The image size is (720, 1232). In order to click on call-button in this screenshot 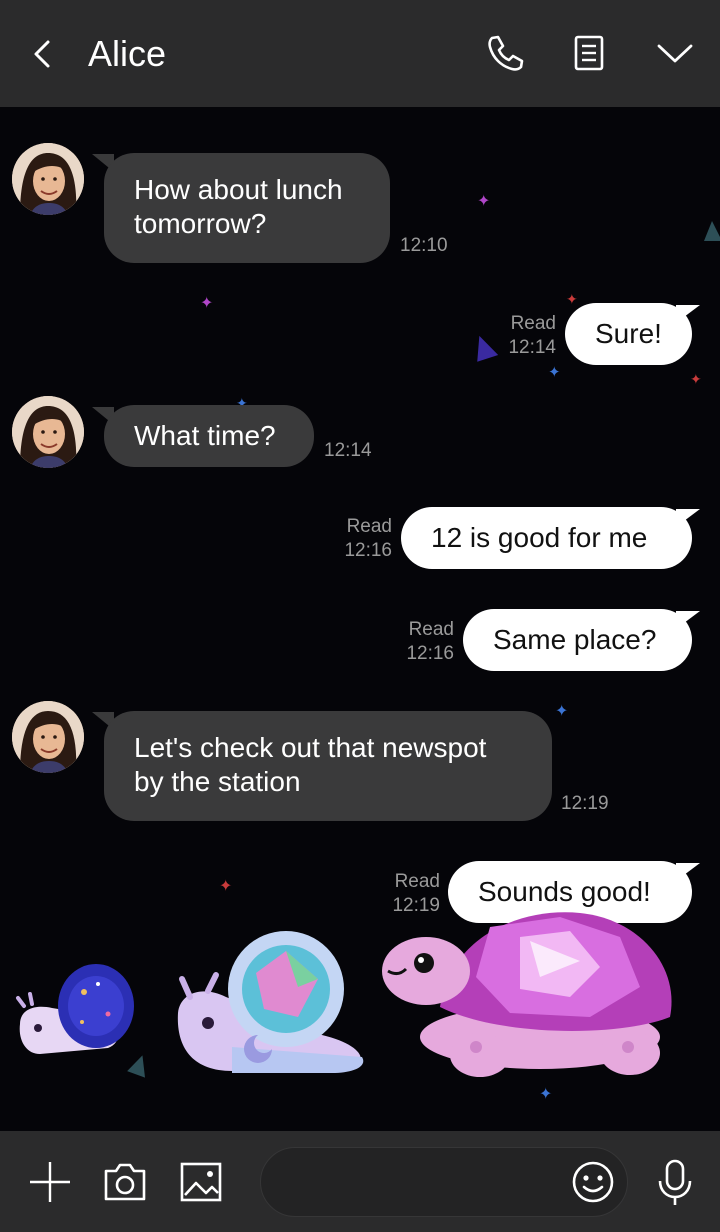, I will do `click(505, 53)`.